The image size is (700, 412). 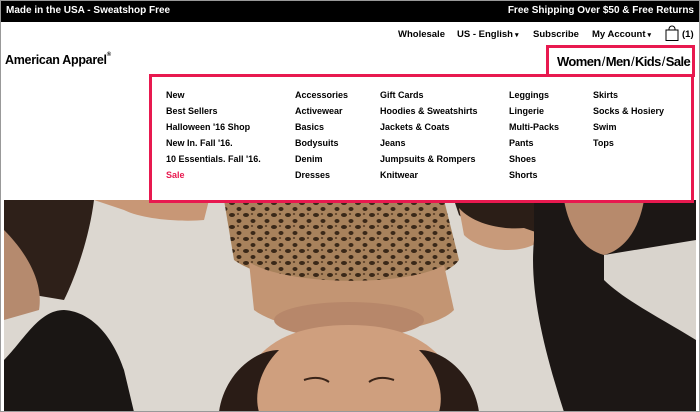 What do you see at coordinates (429, 159) in the screenshot?
I see `menu-item-jumpsuits: Jumpsuits & Rompers` at bounding box center [429, 159].